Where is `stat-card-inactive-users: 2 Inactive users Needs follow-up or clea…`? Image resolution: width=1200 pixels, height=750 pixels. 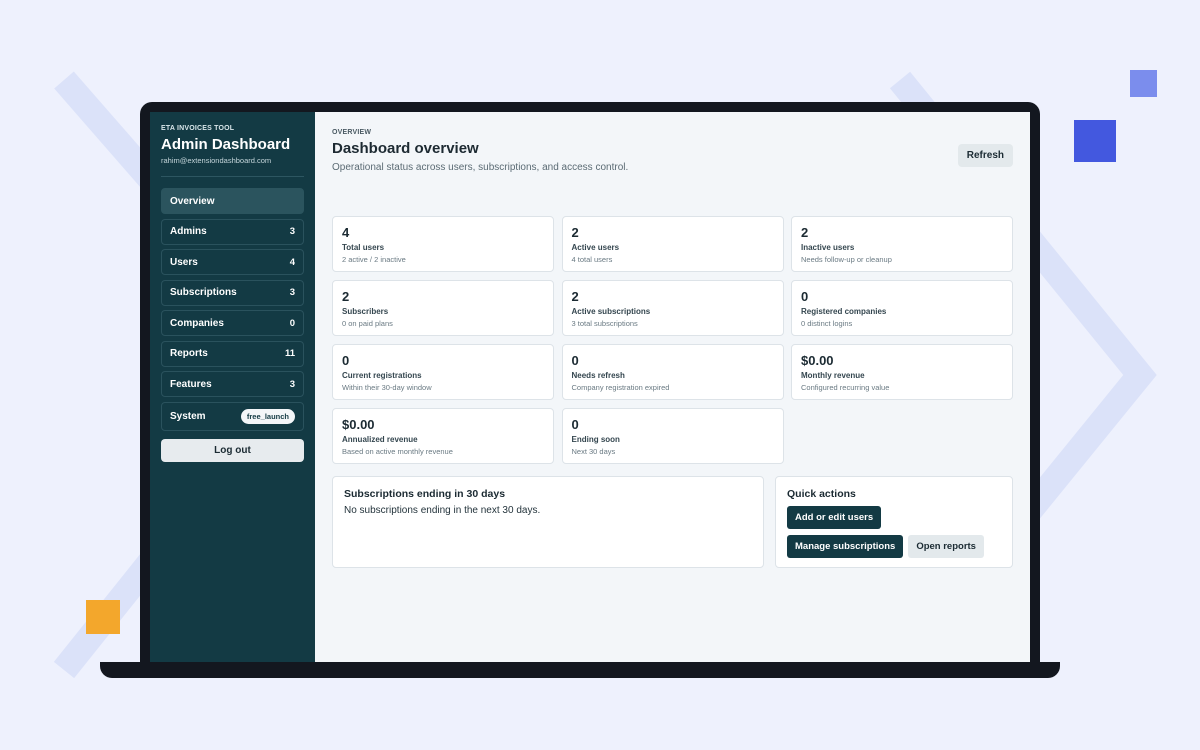 stat-card-inactive-users: 2 Inactive users Needs follow-up or clea… is located at coordinates (902, 244).